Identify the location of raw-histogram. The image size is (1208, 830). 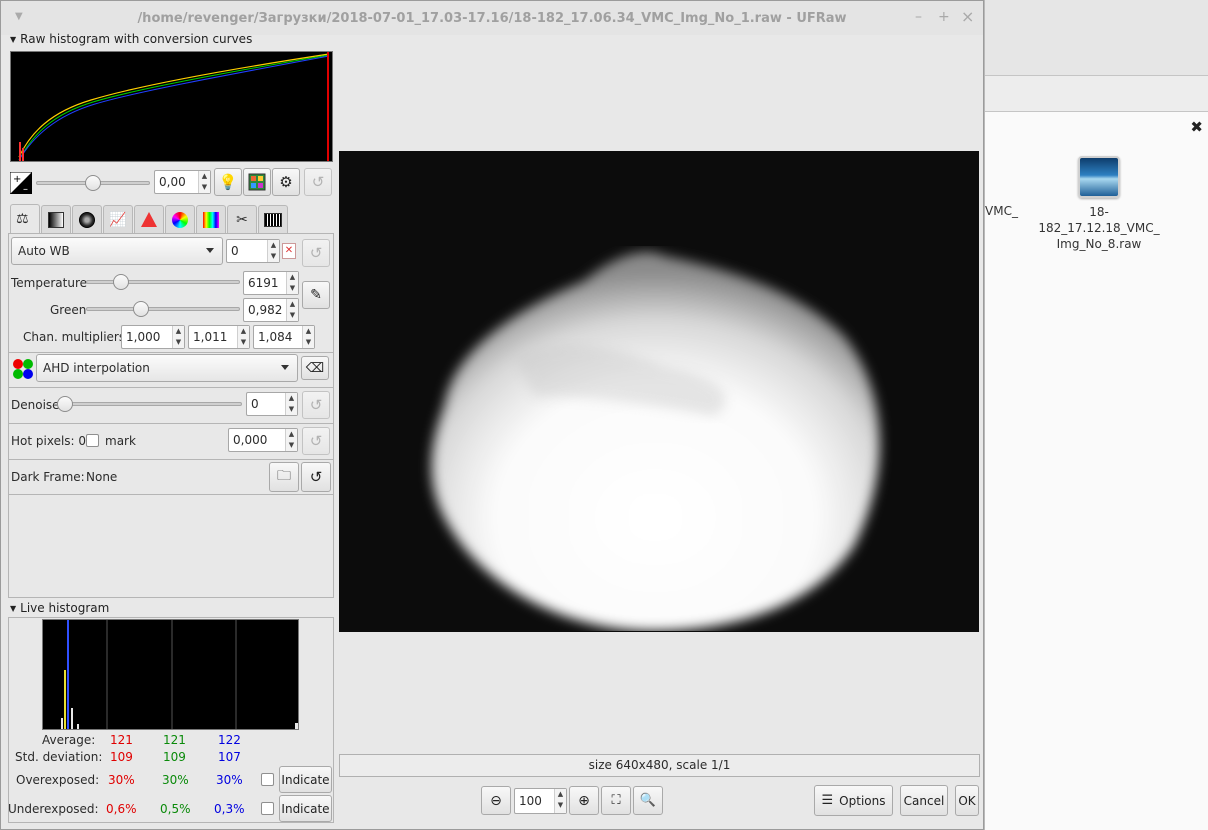
(171, 106).